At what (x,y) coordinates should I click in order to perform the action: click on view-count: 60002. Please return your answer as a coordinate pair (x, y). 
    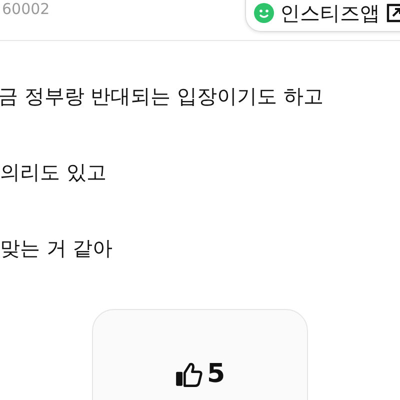
    Looking at the image, I should click on (26, 9).